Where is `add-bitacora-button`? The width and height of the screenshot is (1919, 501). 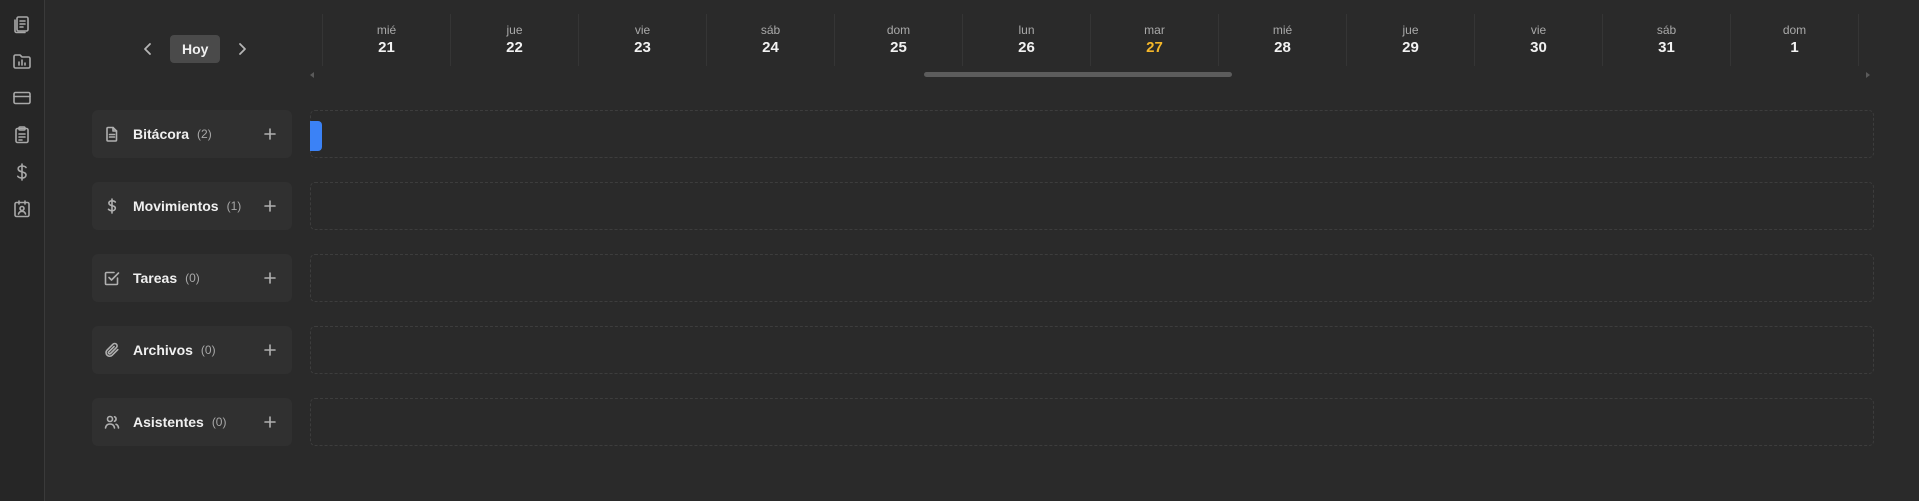
add-bitacora-button is located at coordinates (270, 134).